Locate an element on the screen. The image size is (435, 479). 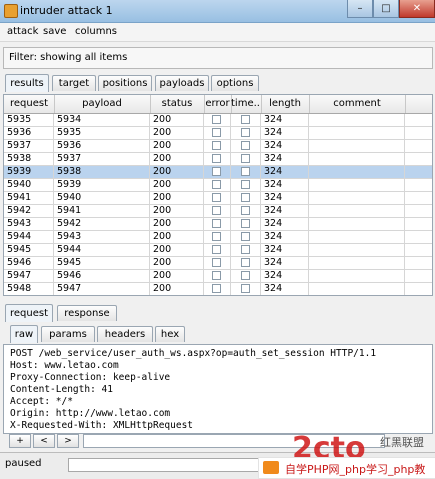
cell-payload: 5947 is located at coordinates (102, 289).